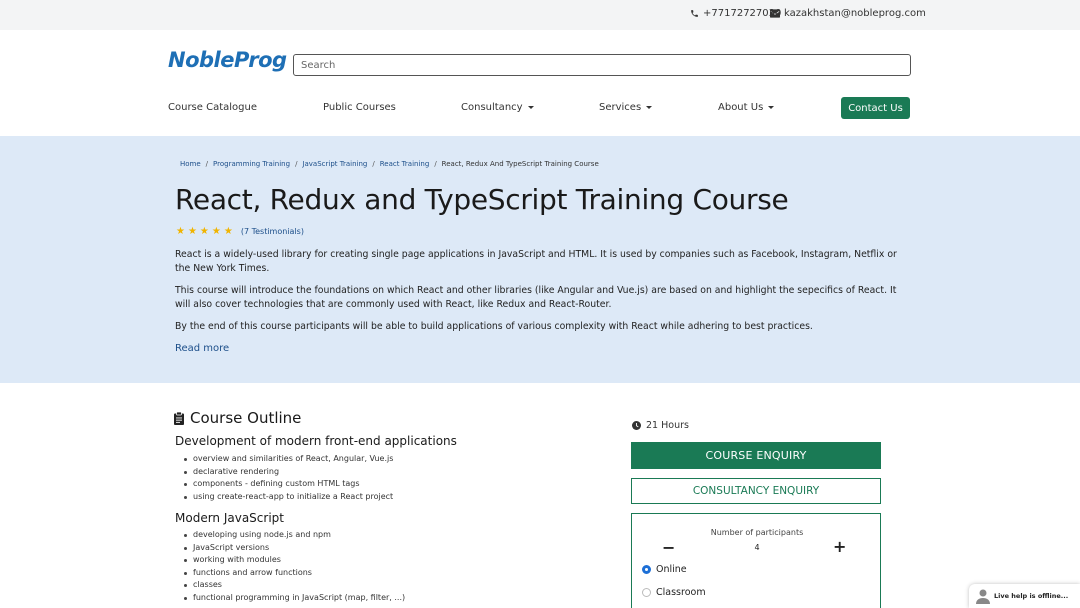 The height and width of the screenshot is (608, 1080). I want to click on nav-label: Services, so click(620, 107).